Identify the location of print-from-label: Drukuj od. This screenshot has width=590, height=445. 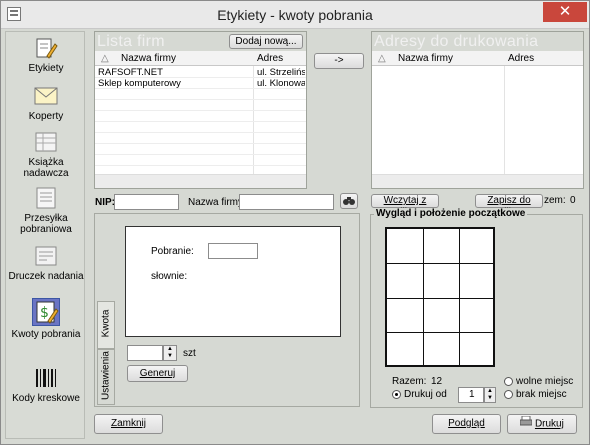
(425, 394).